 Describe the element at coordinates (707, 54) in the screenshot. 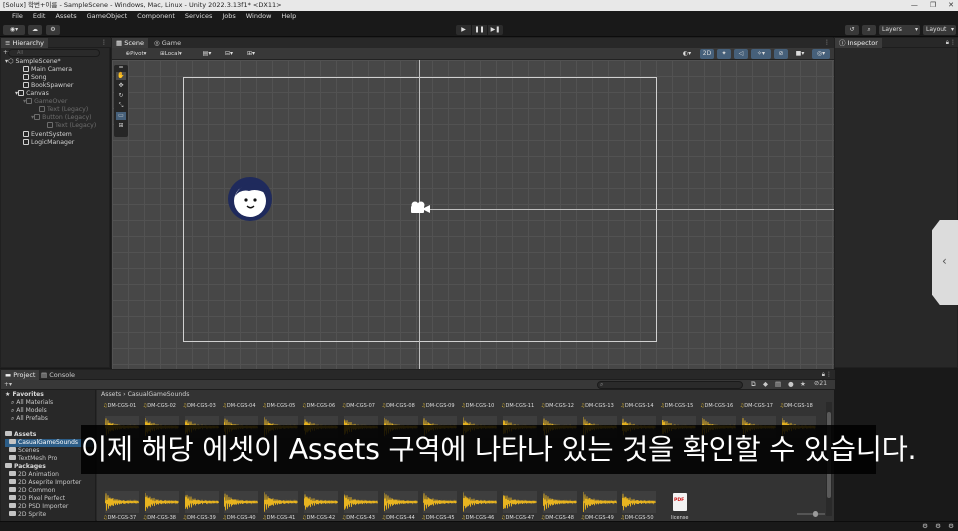

I see `2d-mode-button: 2D` at that location.